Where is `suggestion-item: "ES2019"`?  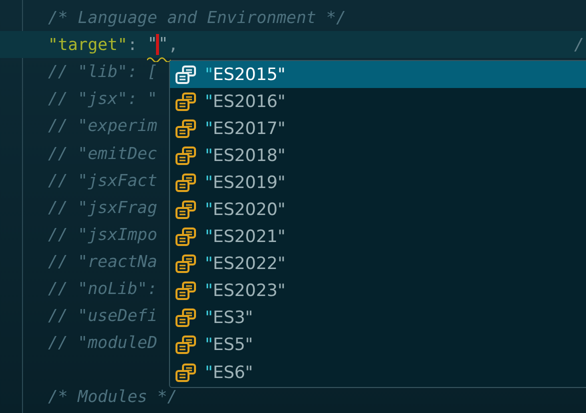
suggestion-item: "ES2019" is located at coordinates (378, 182).